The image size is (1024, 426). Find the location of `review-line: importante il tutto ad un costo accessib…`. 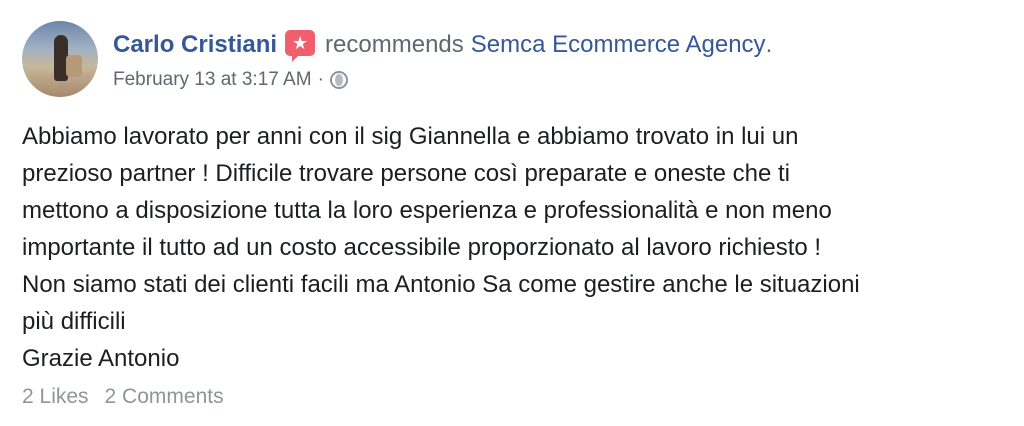

review-line: importante il tutto ad un costo accessib… is located at coordinates (422, 247).